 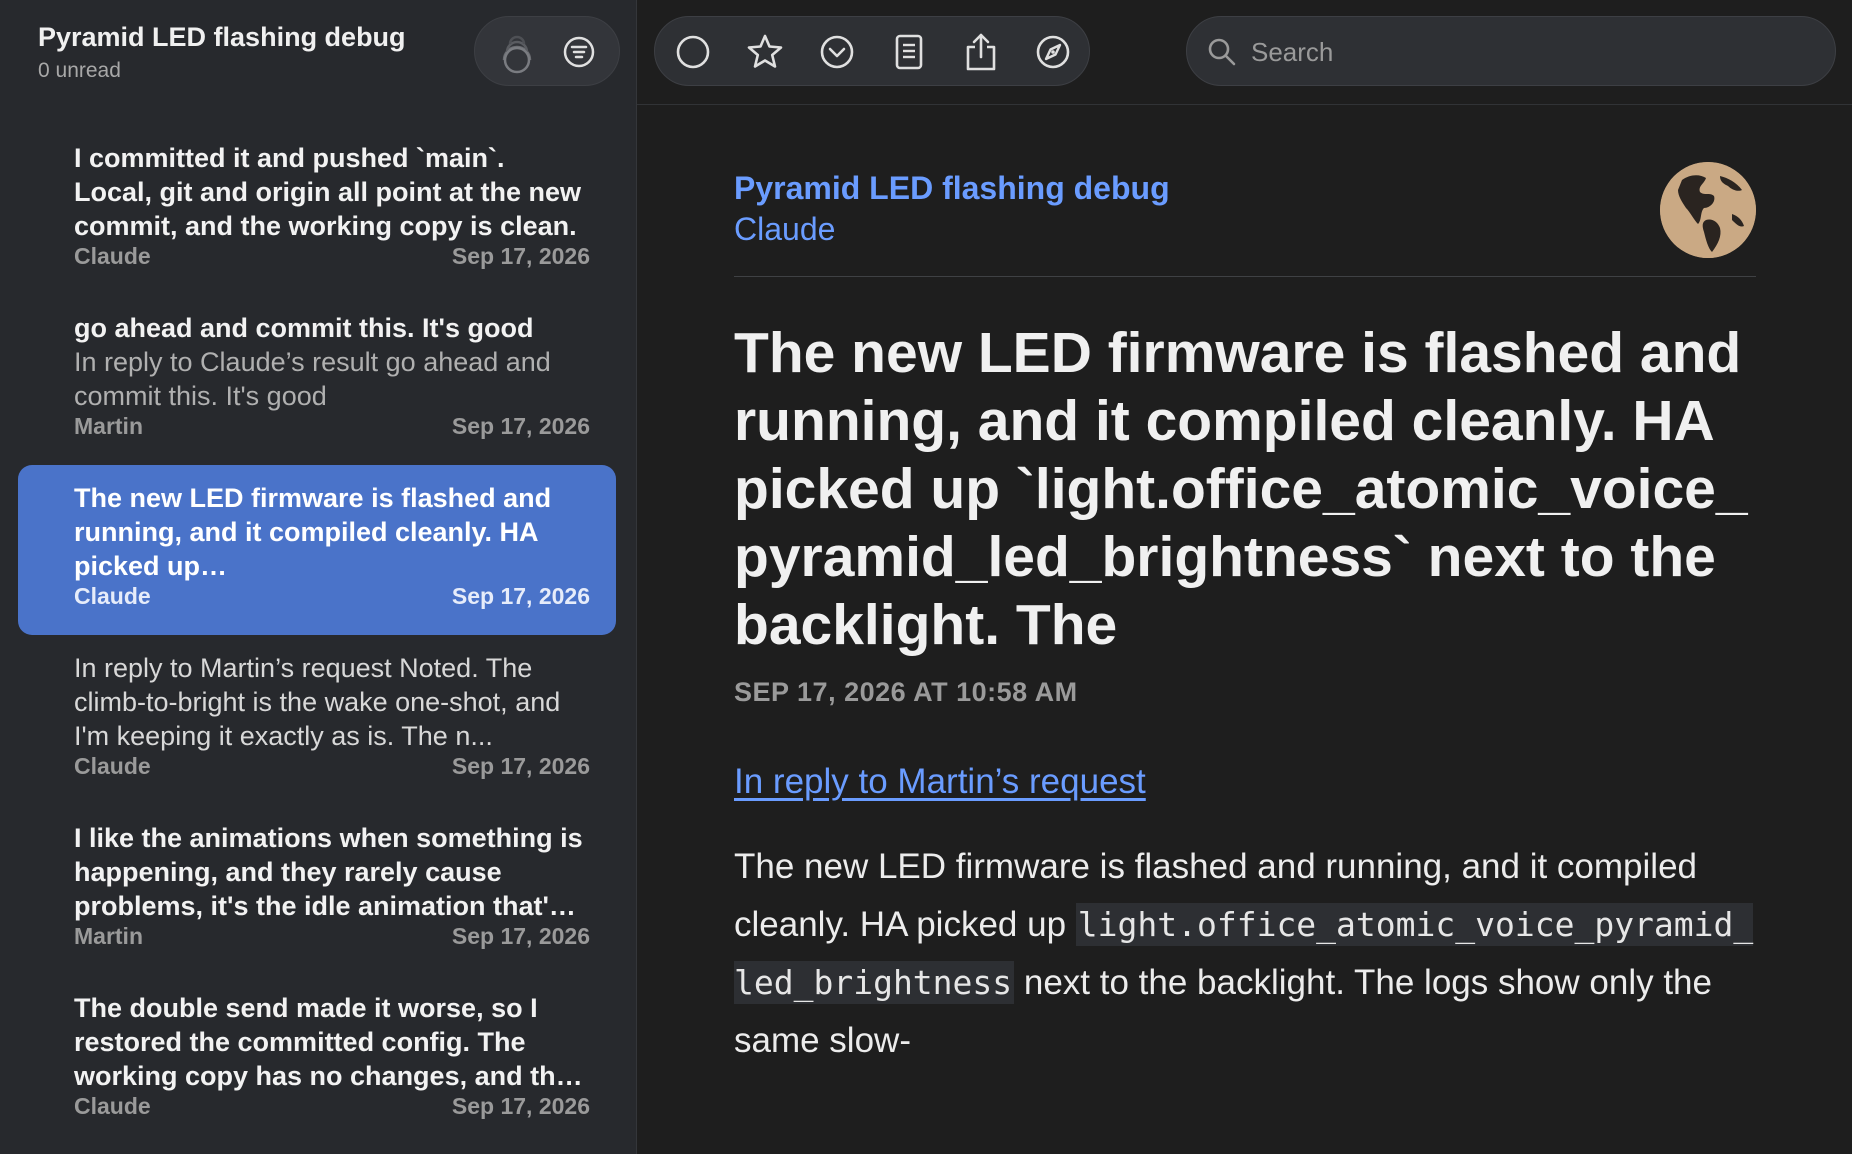 I want to click on feed-avatar, so click(x=1708, y=210).